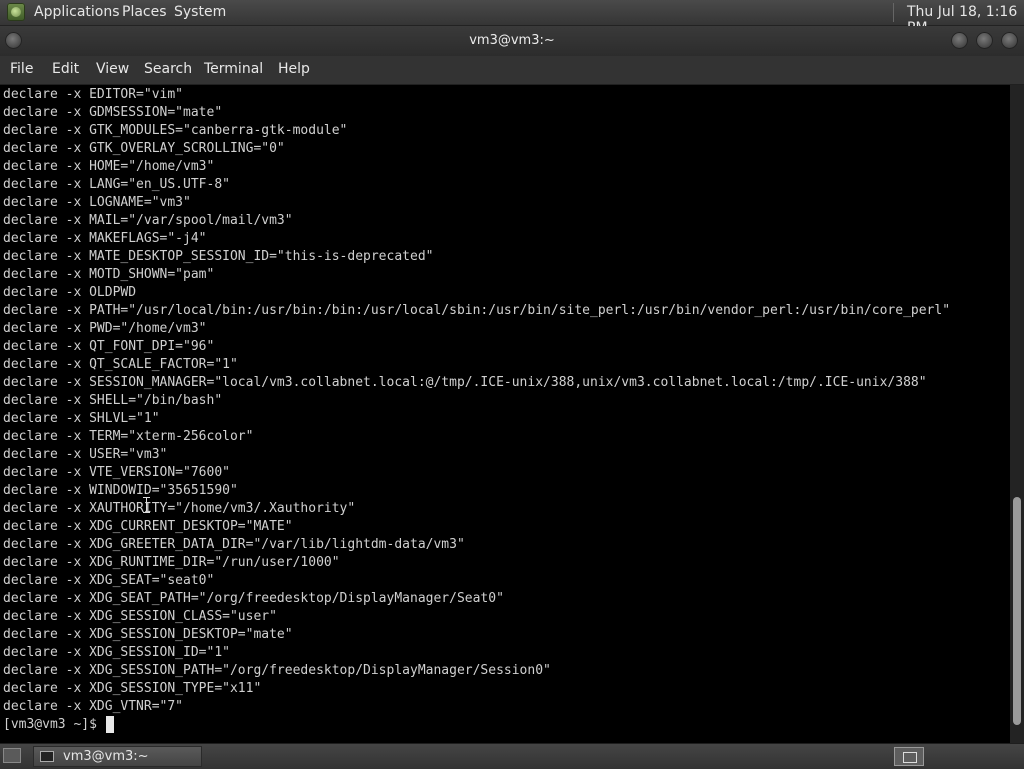 The image size is (1024, 769). I want to click on menu-search: Search, so click(168, 69).